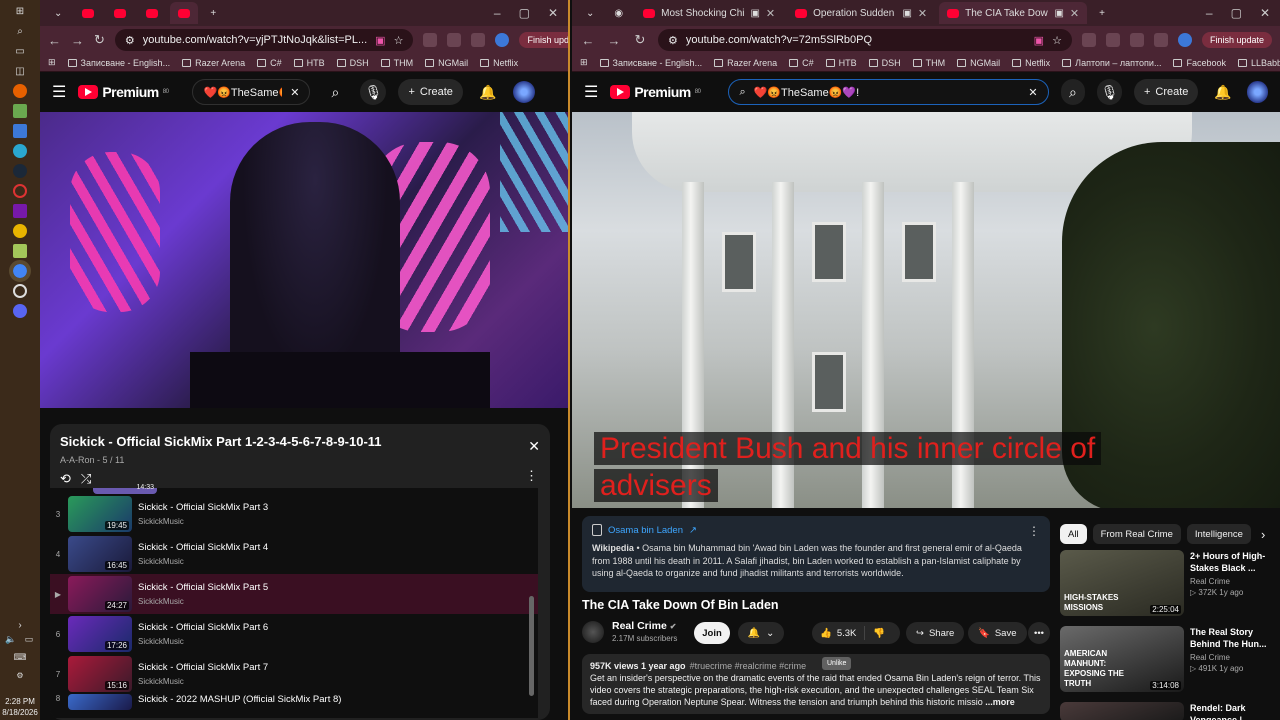 This screenshot has width=1280, height=720. Describe the element at coordinates (1199, 63) in the screenshot. I see `bookmark-item: Facebook` at that location.